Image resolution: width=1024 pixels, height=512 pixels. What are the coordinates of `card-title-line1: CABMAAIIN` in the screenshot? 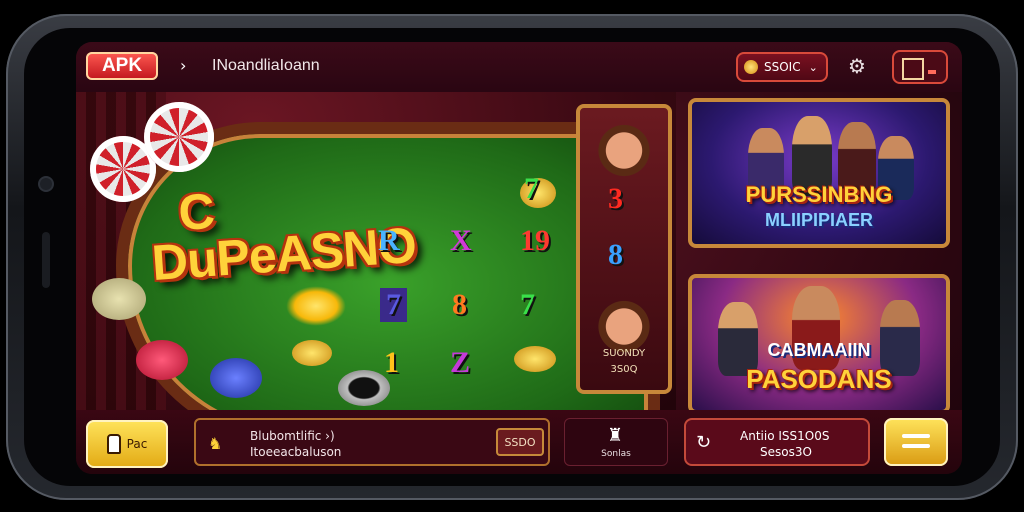 It's located at (819, 350).